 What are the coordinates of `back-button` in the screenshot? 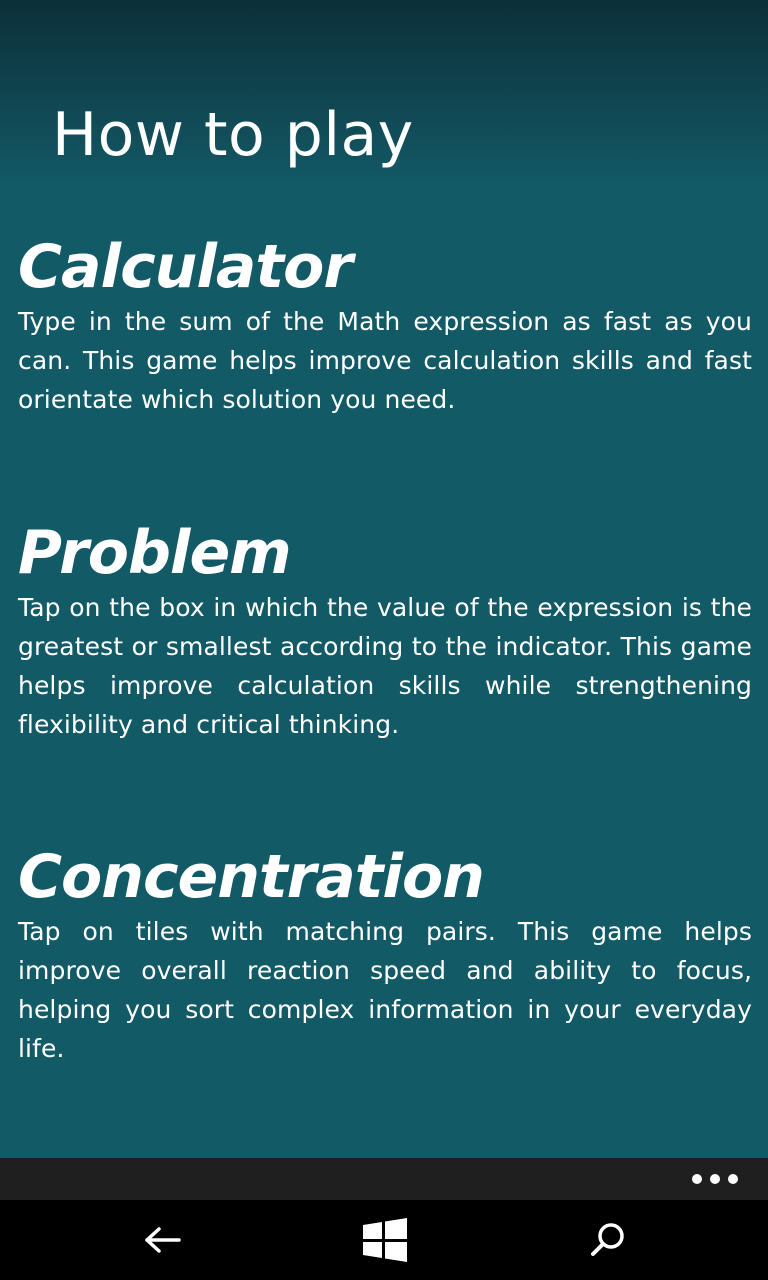 It's located at (163, 1240).